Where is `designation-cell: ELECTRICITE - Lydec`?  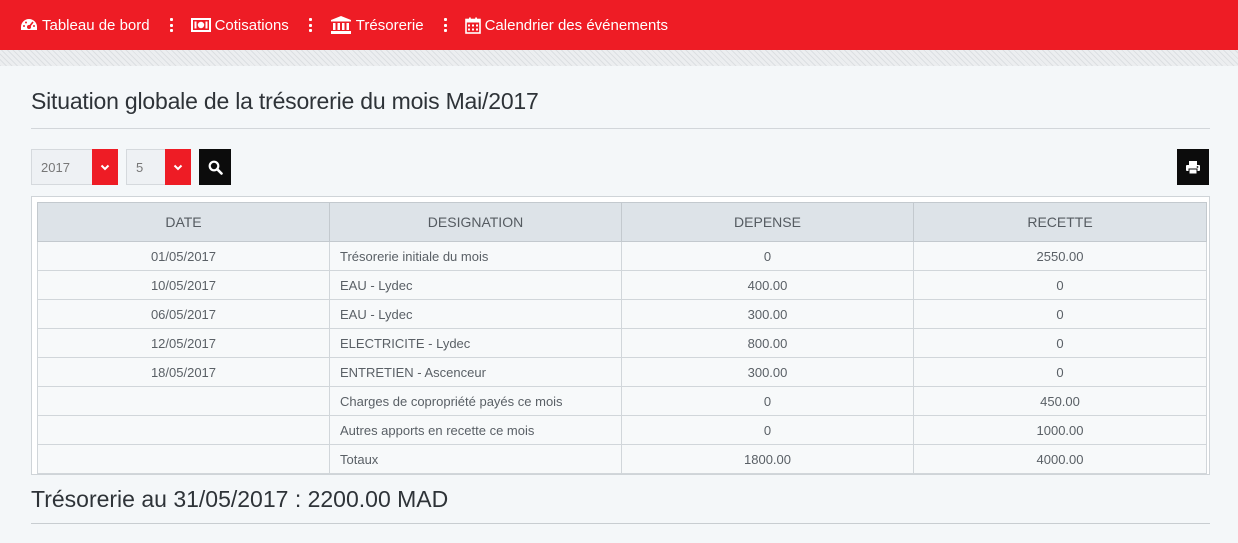 designation-cell: ELECTRICITE - Lydec is located at coordinates (475, 343).